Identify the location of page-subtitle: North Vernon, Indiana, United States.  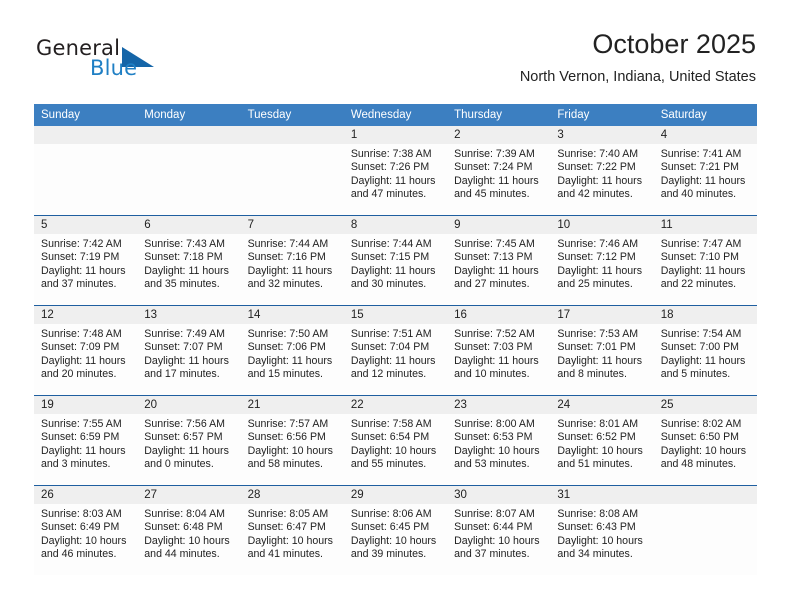
(637, 77).